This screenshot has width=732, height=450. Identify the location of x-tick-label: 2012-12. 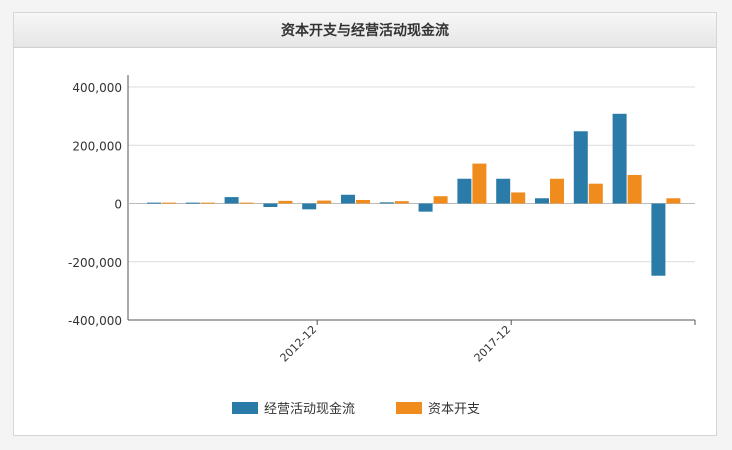
(299, 344).